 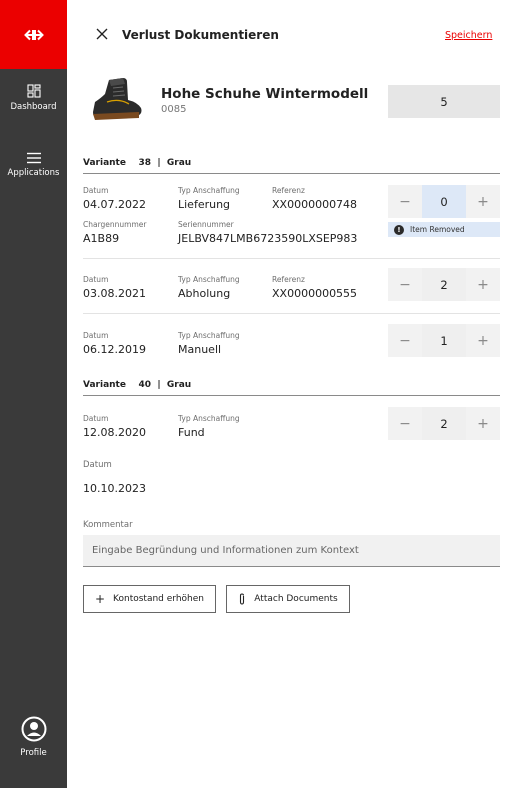 I want to click on product-name: Hohe Schuhe Wintermodell, so click(x=265, y=94).